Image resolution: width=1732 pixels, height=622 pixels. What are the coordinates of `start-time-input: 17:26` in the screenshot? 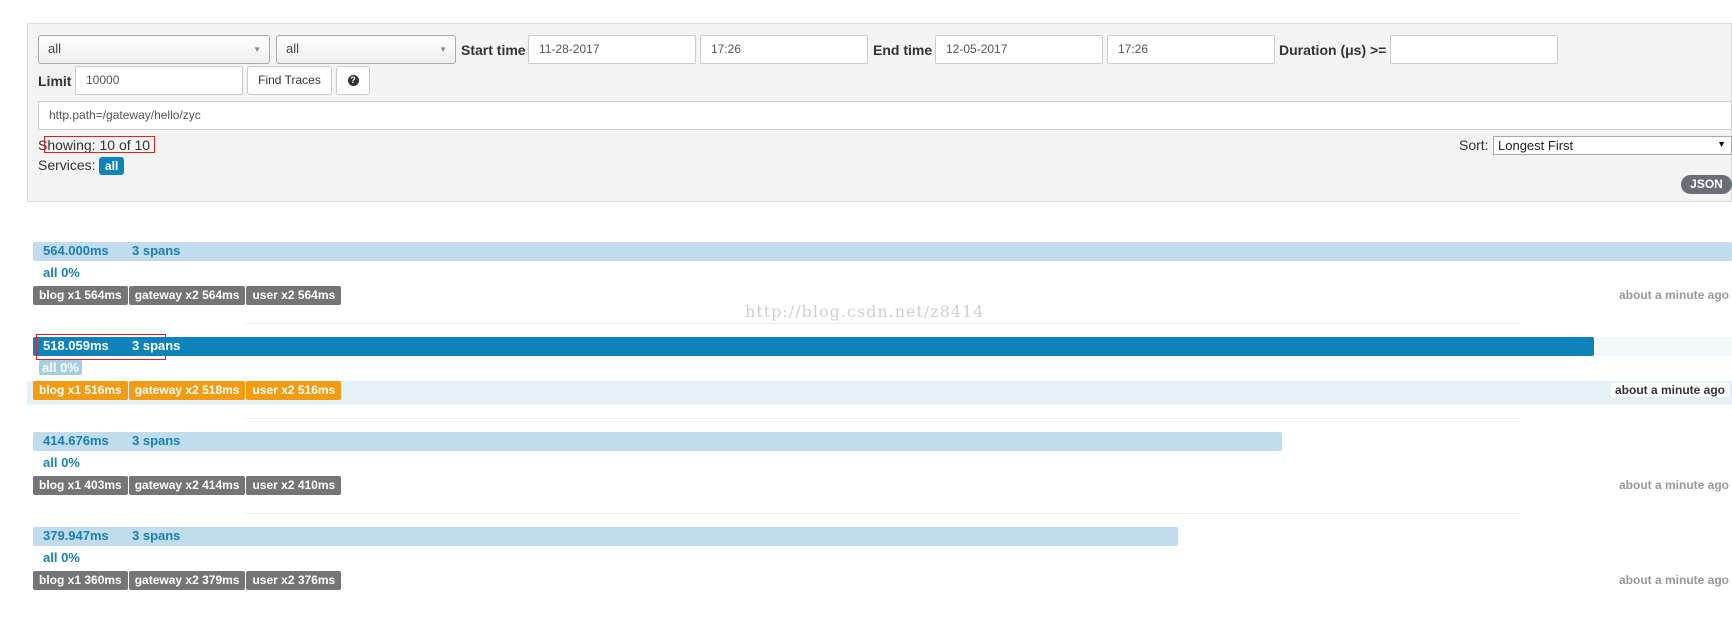 It's located at (784, 49).